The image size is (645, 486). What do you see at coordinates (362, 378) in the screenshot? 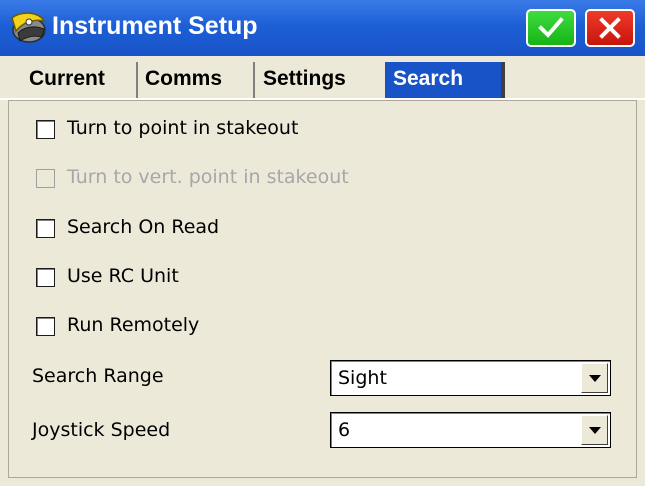
I see `search-range-value: Sight` at bounding box center [362, 378].